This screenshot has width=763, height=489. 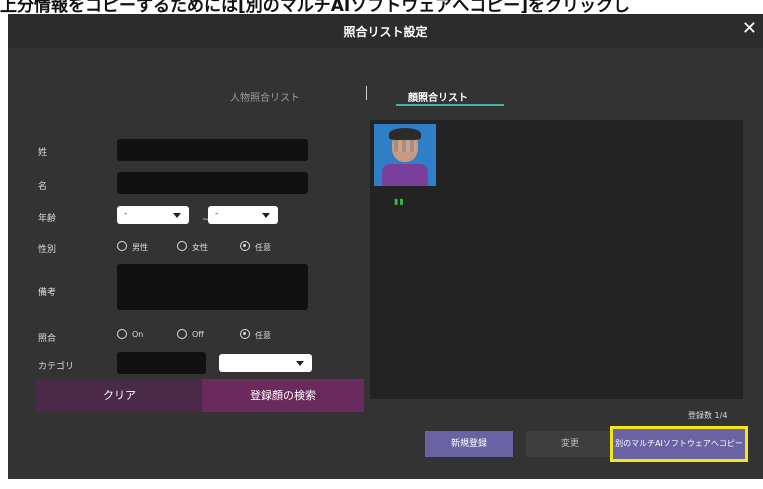 What do you see at coordinates (198, 334) in the screenshot?
I see `match-off-label: Off` at bounding box center [198, 334].